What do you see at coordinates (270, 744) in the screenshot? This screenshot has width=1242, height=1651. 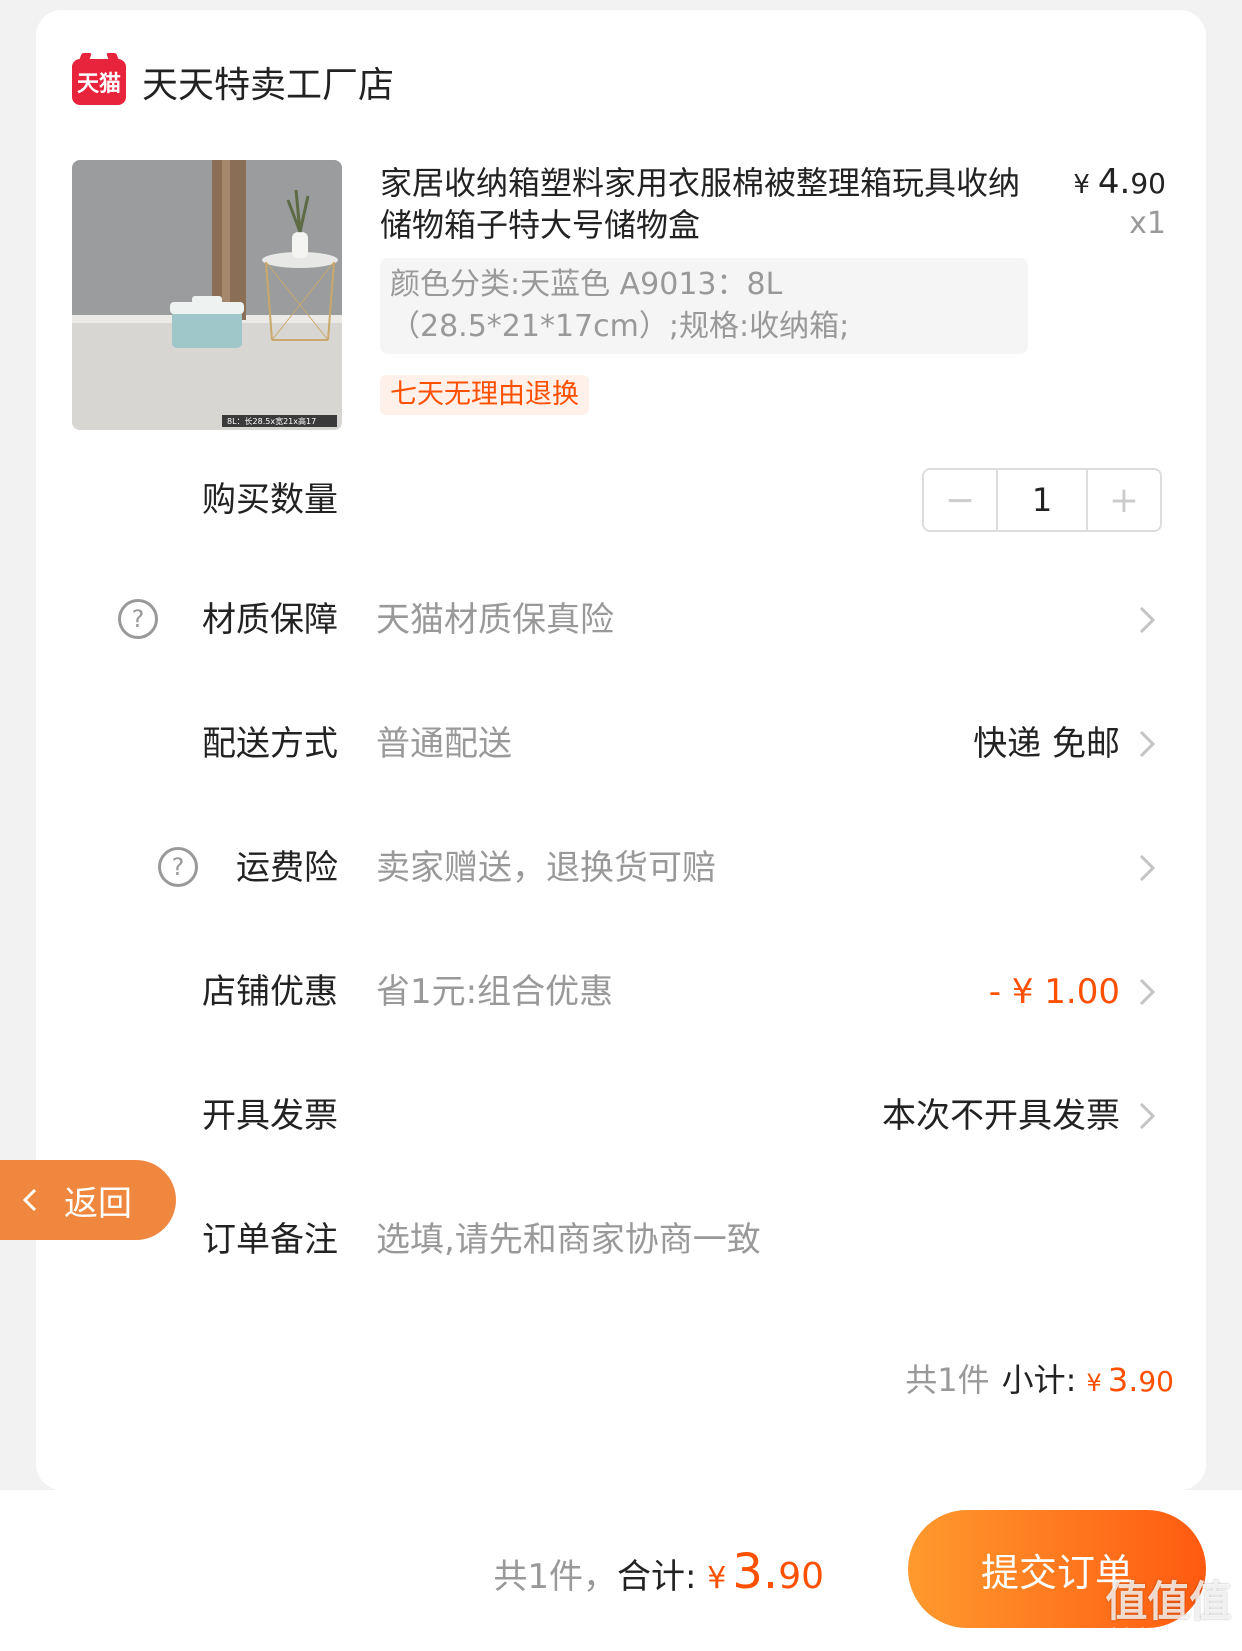 I see `delivery-label: 配送方式` at bounding box center [270, 744].